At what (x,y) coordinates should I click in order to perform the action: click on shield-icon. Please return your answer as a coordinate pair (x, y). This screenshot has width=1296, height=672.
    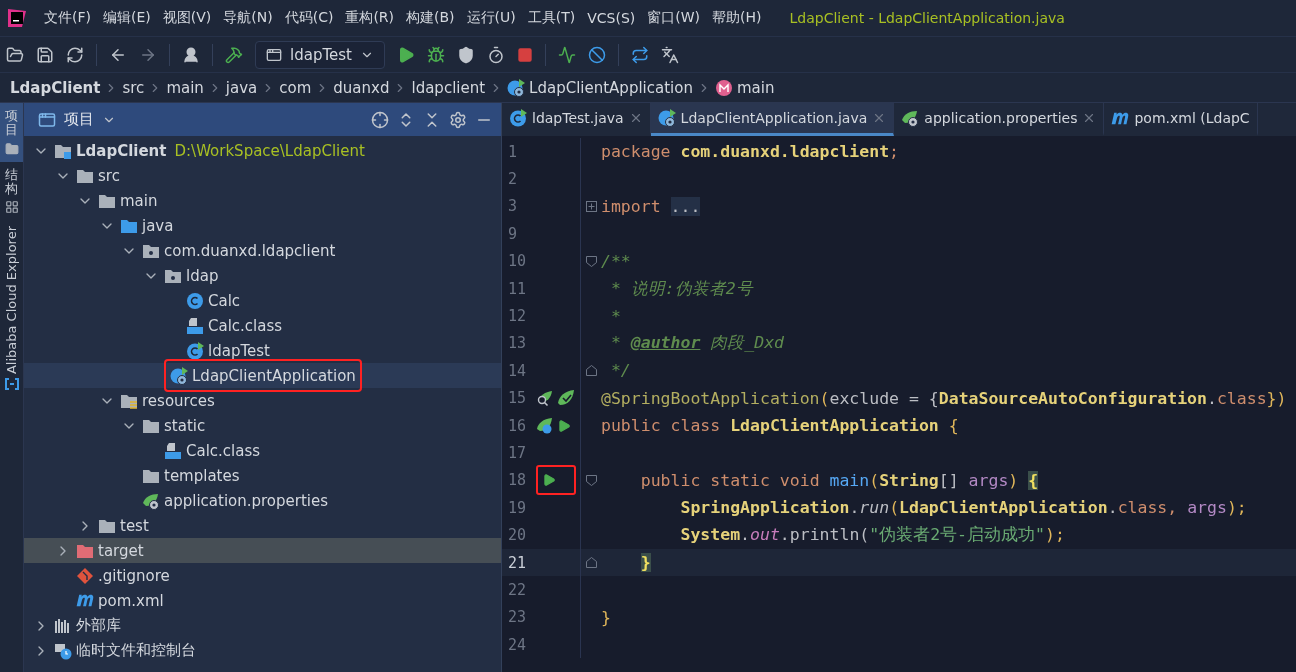
    Looking at the image, I should click on (465, 54).